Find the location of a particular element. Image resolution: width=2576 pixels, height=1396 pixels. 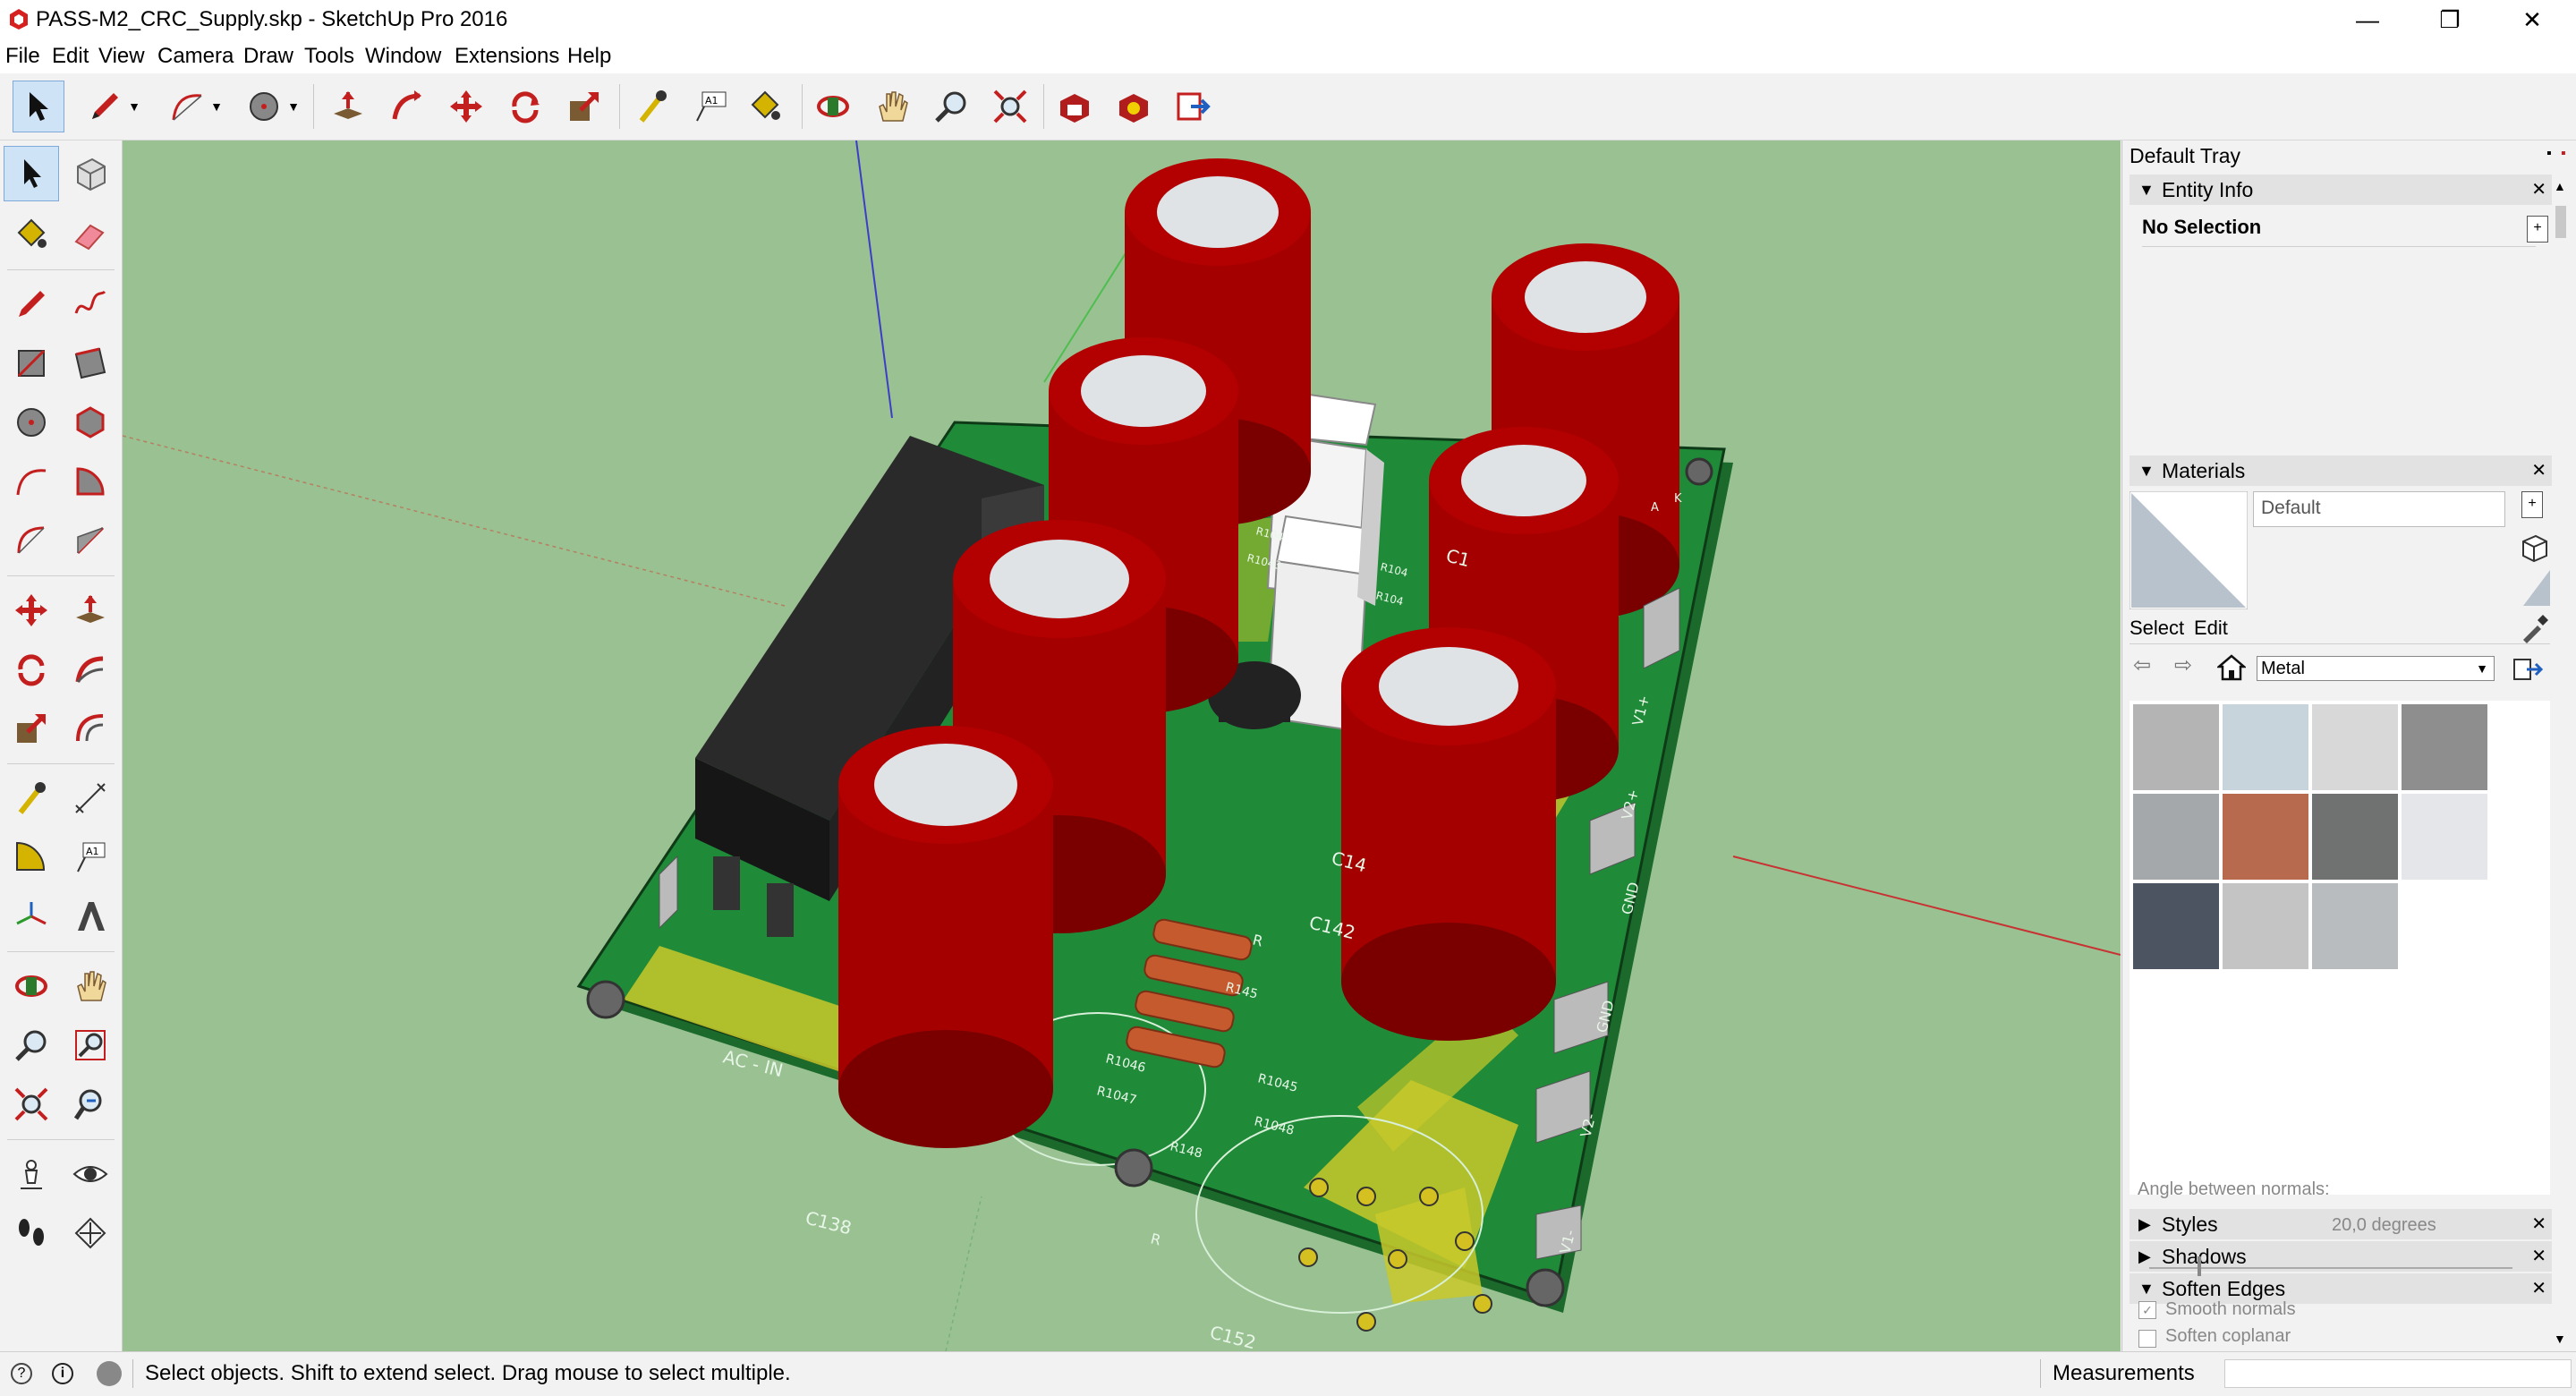

circle-dropdown: ▼ is located at coordinates (293, 106).